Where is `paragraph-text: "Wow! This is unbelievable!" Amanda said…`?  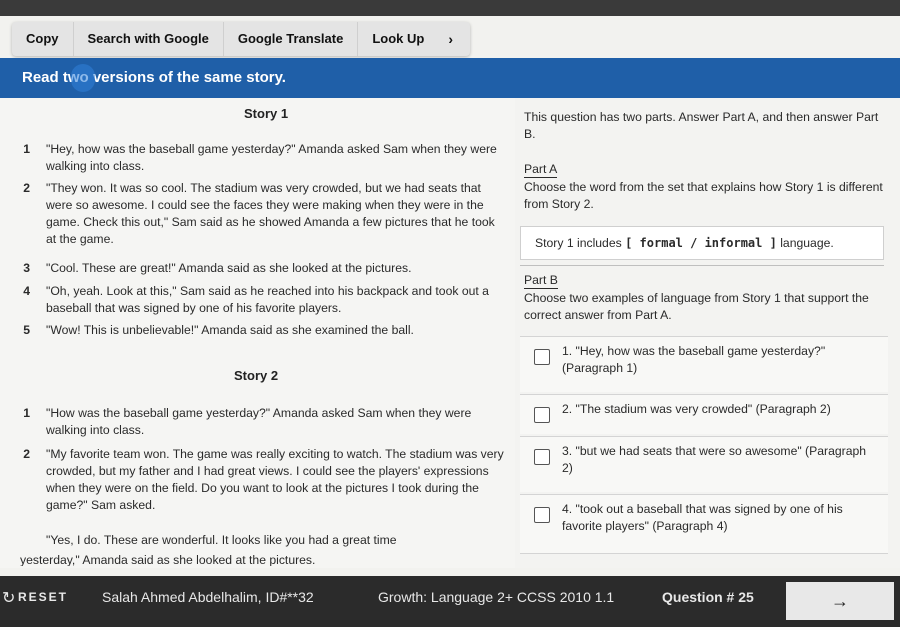 paragraph-text: "Wow! This is unbelievable!" Amanda said… is located at coordinates (230, 330).